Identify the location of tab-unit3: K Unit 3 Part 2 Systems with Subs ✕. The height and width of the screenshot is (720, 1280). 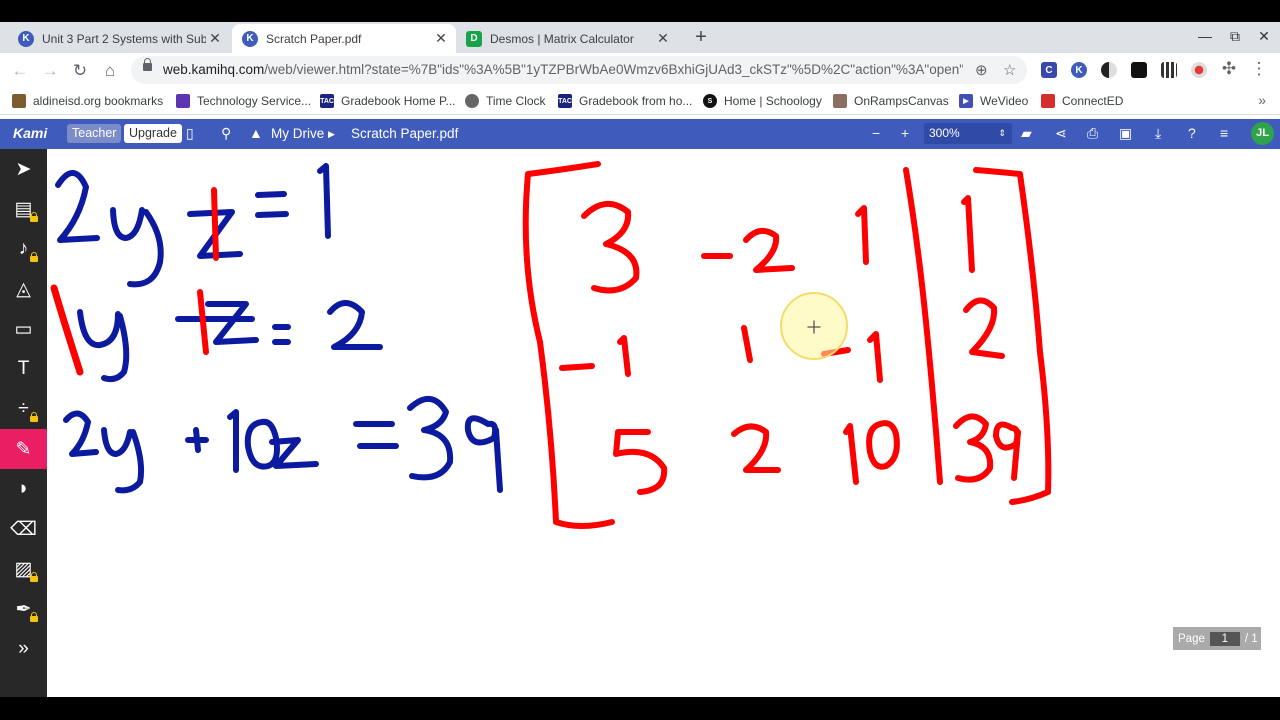
(119, 38).